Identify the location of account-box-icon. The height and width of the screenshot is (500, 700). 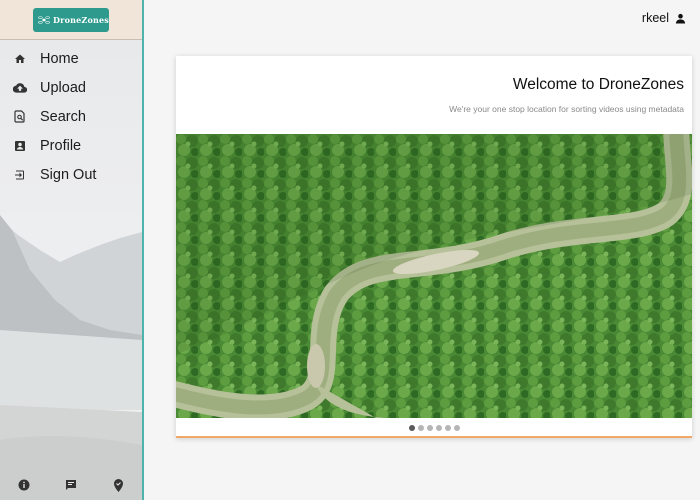
(20, 146).